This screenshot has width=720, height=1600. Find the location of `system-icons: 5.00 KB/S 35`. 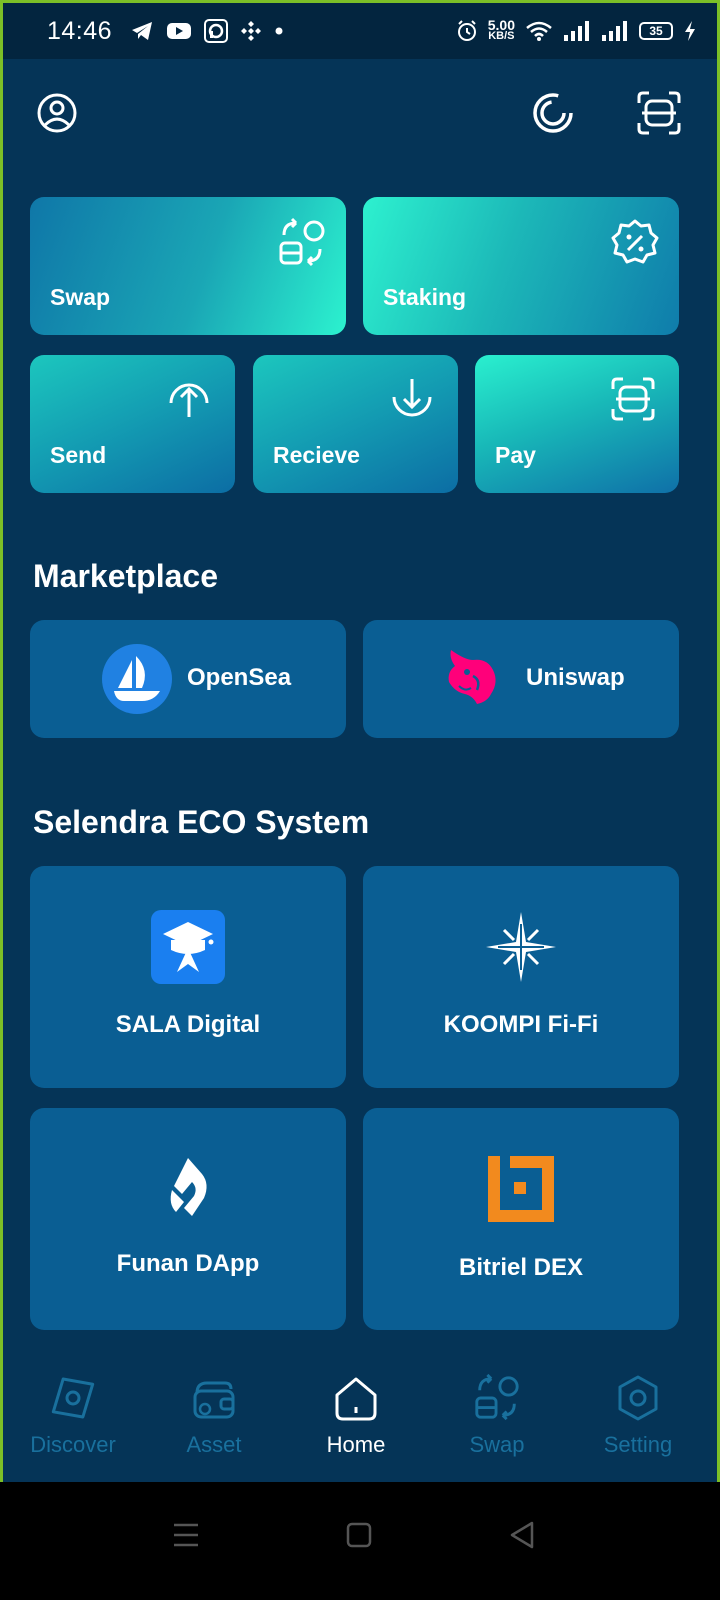

system-icons: 5.00 KB/S 35 is located at coordinates (576, 30).